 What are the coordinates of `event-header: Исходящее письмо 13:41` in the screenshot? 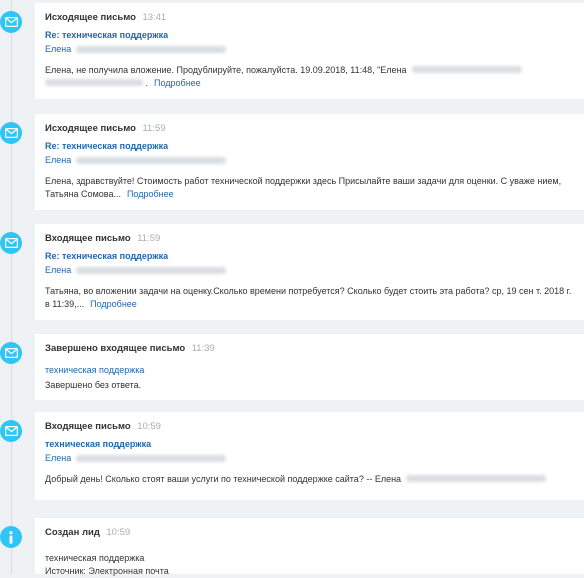 It's located at (309, 17).